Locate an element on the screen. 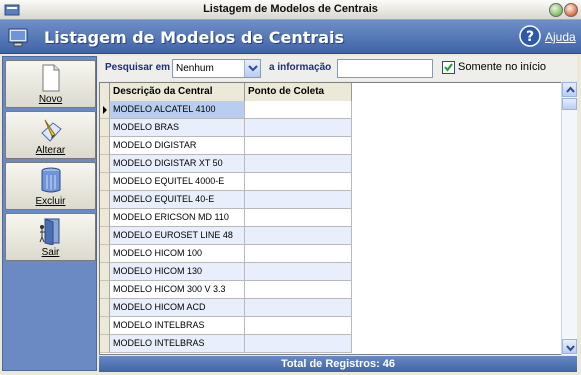  table-row: MODELO HICOM ACD is located at coordinates (226, 308).